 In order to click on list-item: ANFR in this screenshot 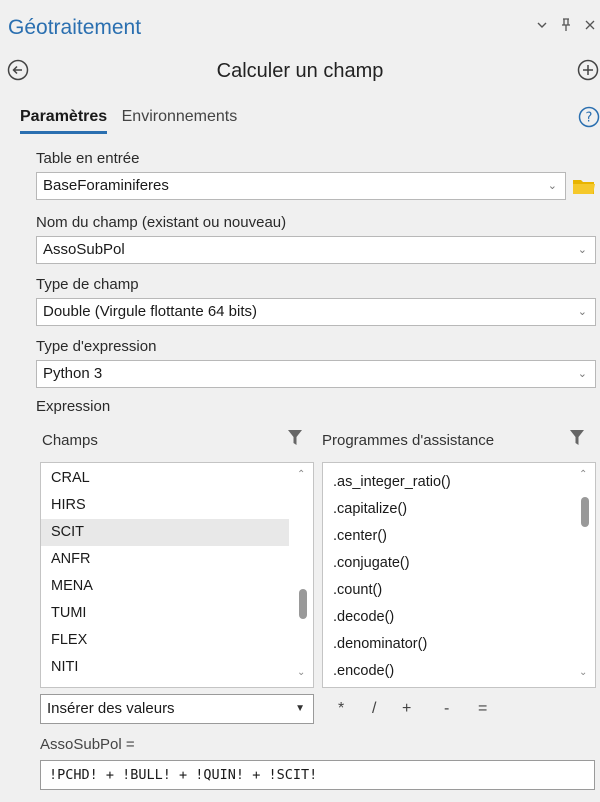, I will do `click(165, 559)`.